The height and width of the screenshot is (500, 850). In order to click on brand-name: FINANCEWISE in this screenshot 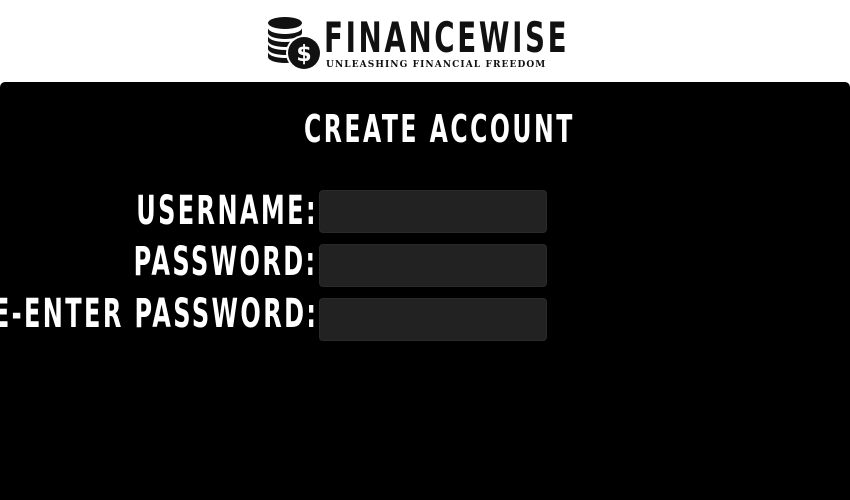, I will do `click(447, 37)`.